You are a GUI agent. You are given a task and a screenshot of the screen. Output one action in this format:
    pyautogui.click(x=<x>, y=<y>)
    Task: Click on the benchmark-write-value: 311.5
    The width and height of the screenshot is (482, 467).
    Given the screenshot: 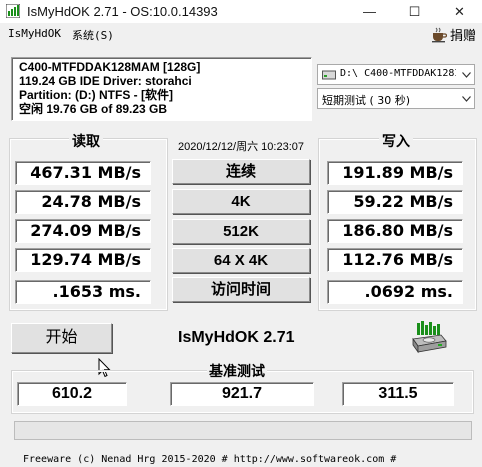 What is the action you would take?
    pyautogui.click(x=398, y=394)
    